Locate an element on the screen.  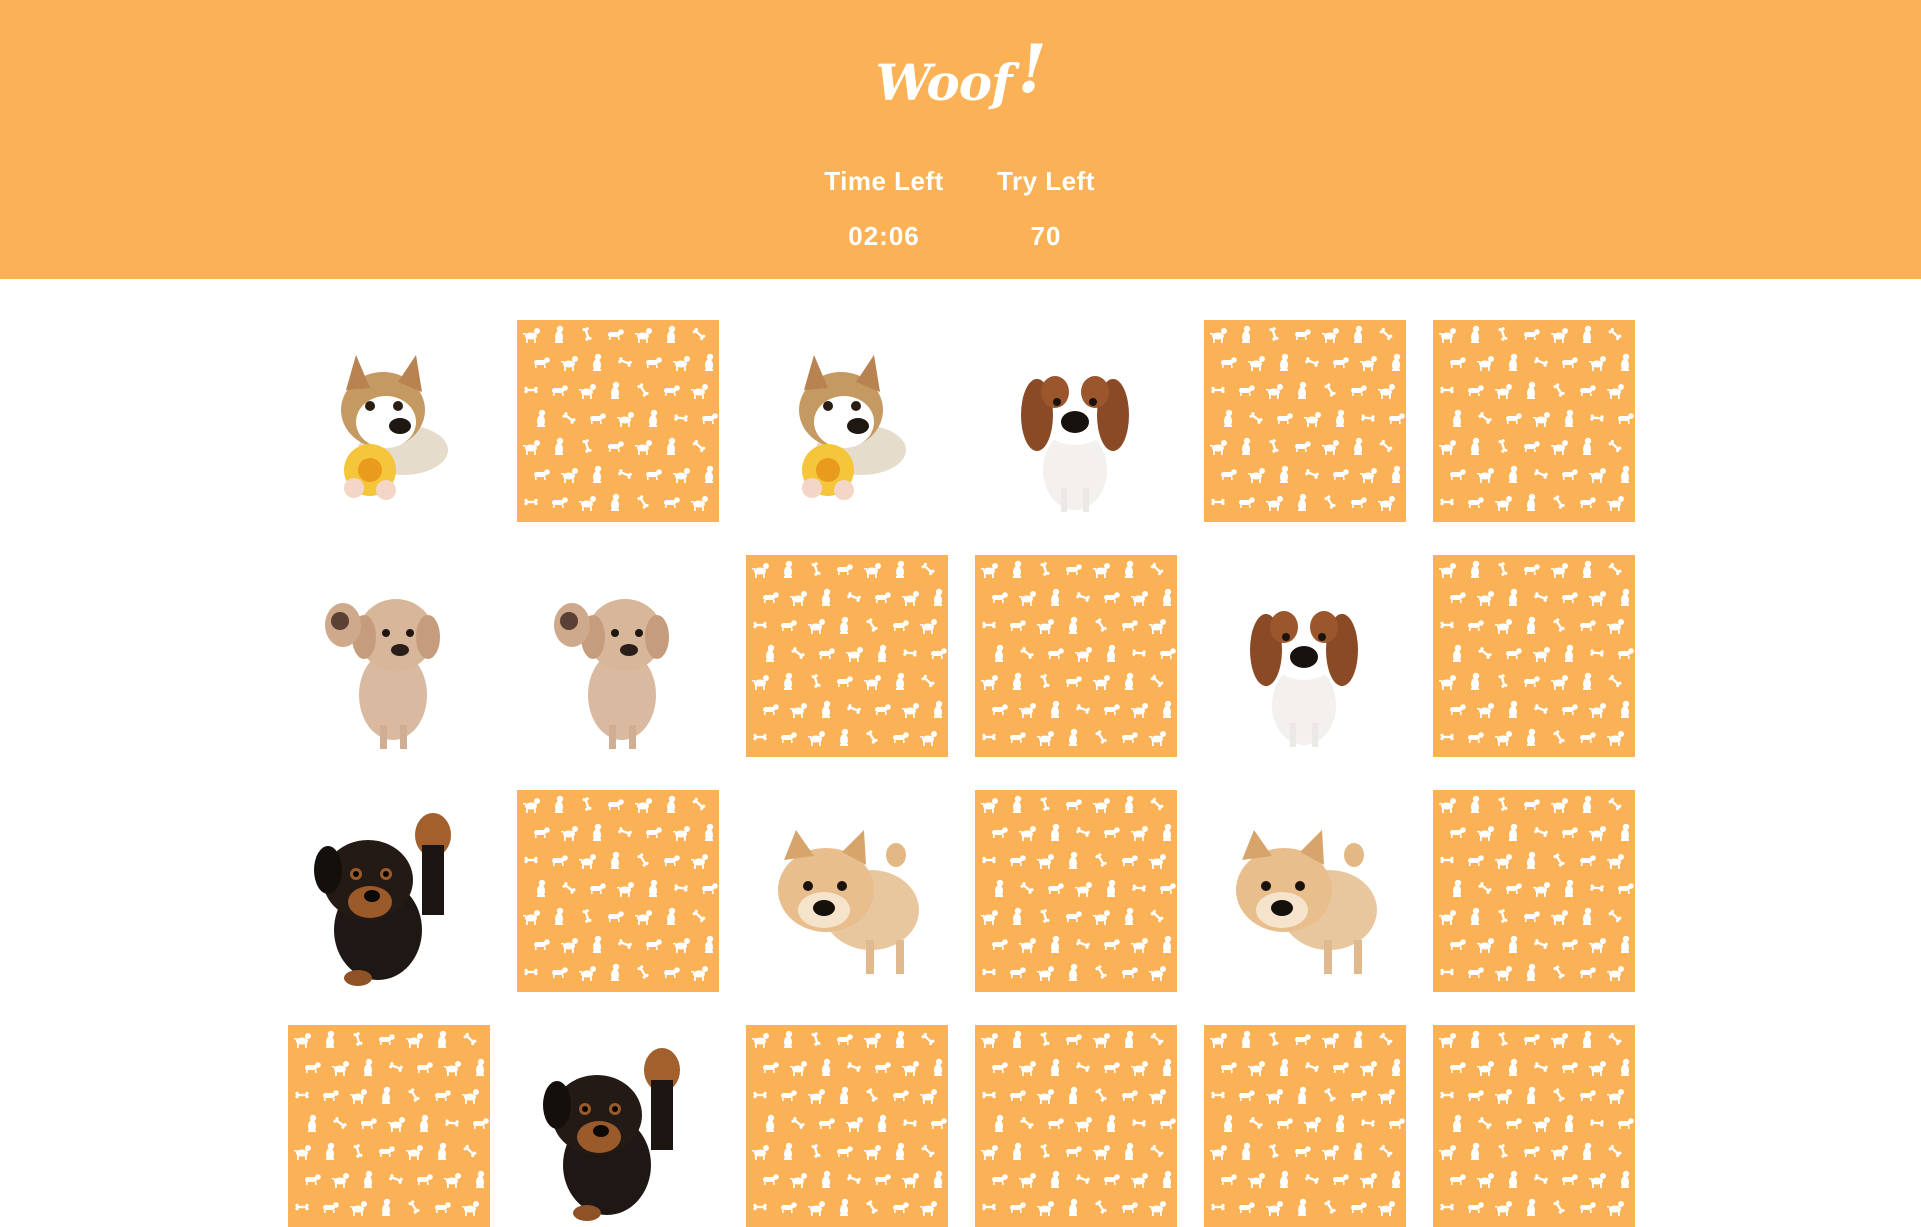
tries-left-value: 70 is located at coordinates (1046, 236).